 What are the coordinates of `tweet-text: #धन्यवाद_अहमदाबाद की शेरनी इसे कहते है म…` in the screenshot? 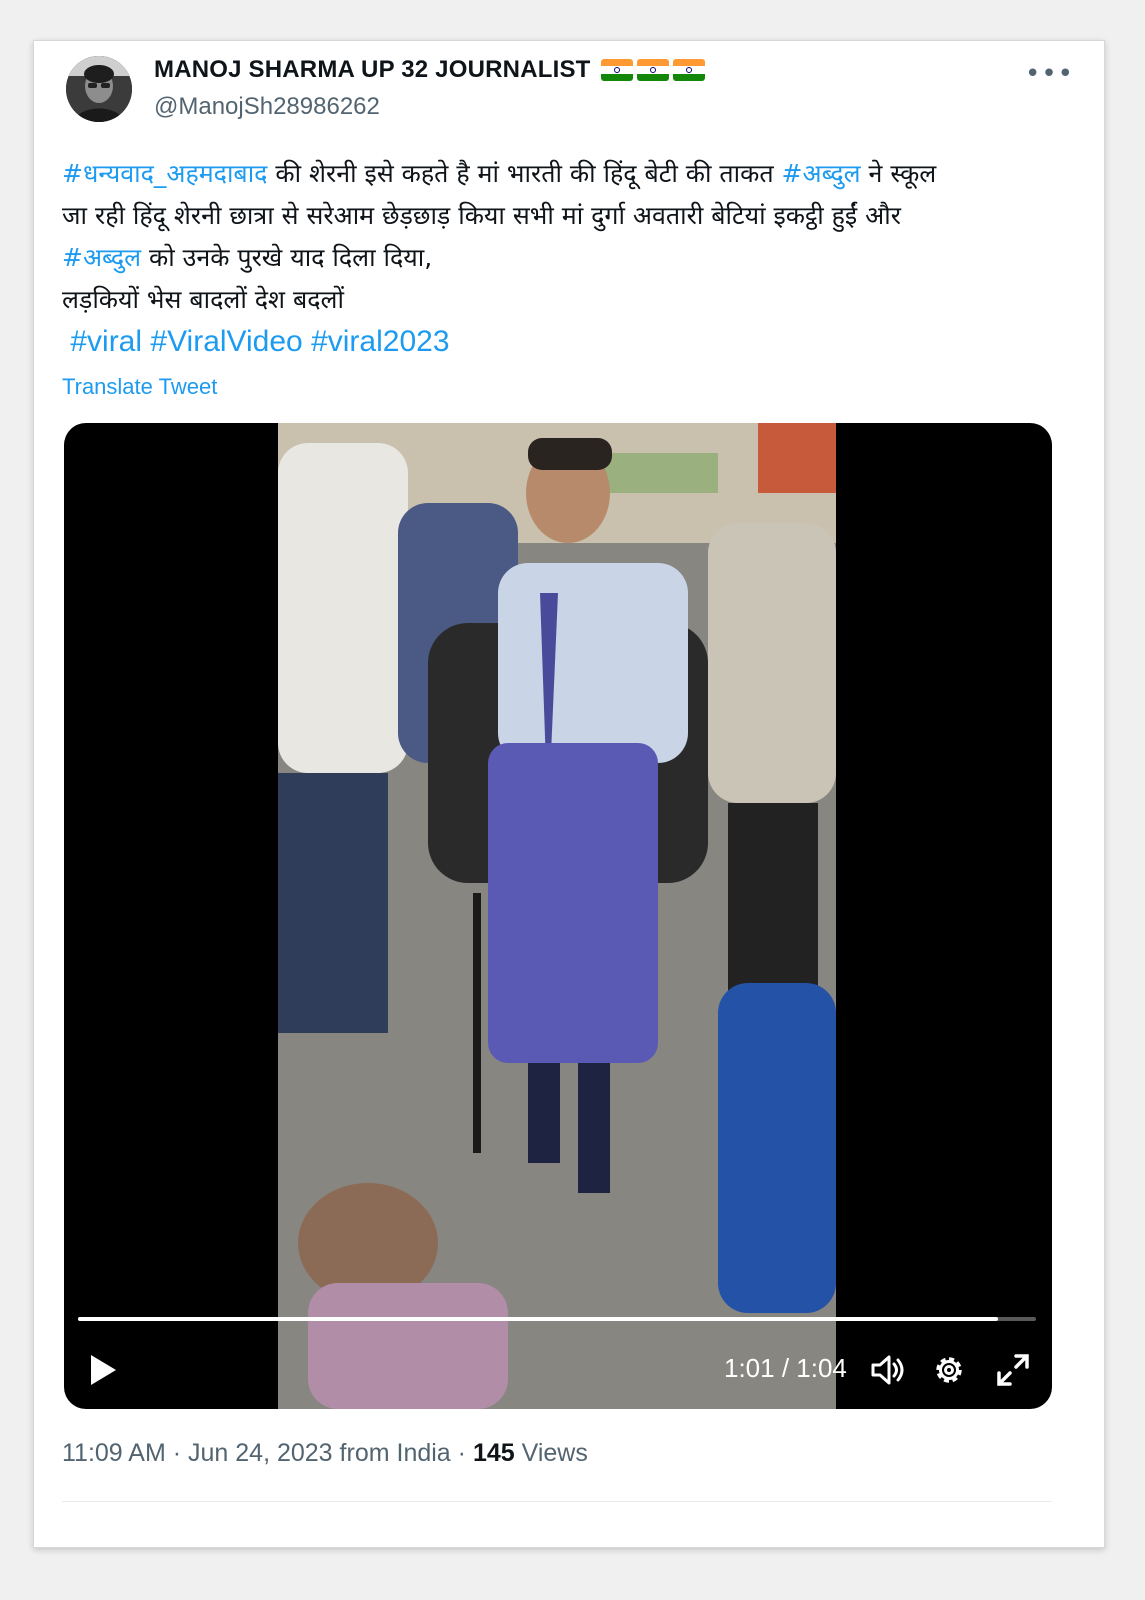 It's located at (562, 258).